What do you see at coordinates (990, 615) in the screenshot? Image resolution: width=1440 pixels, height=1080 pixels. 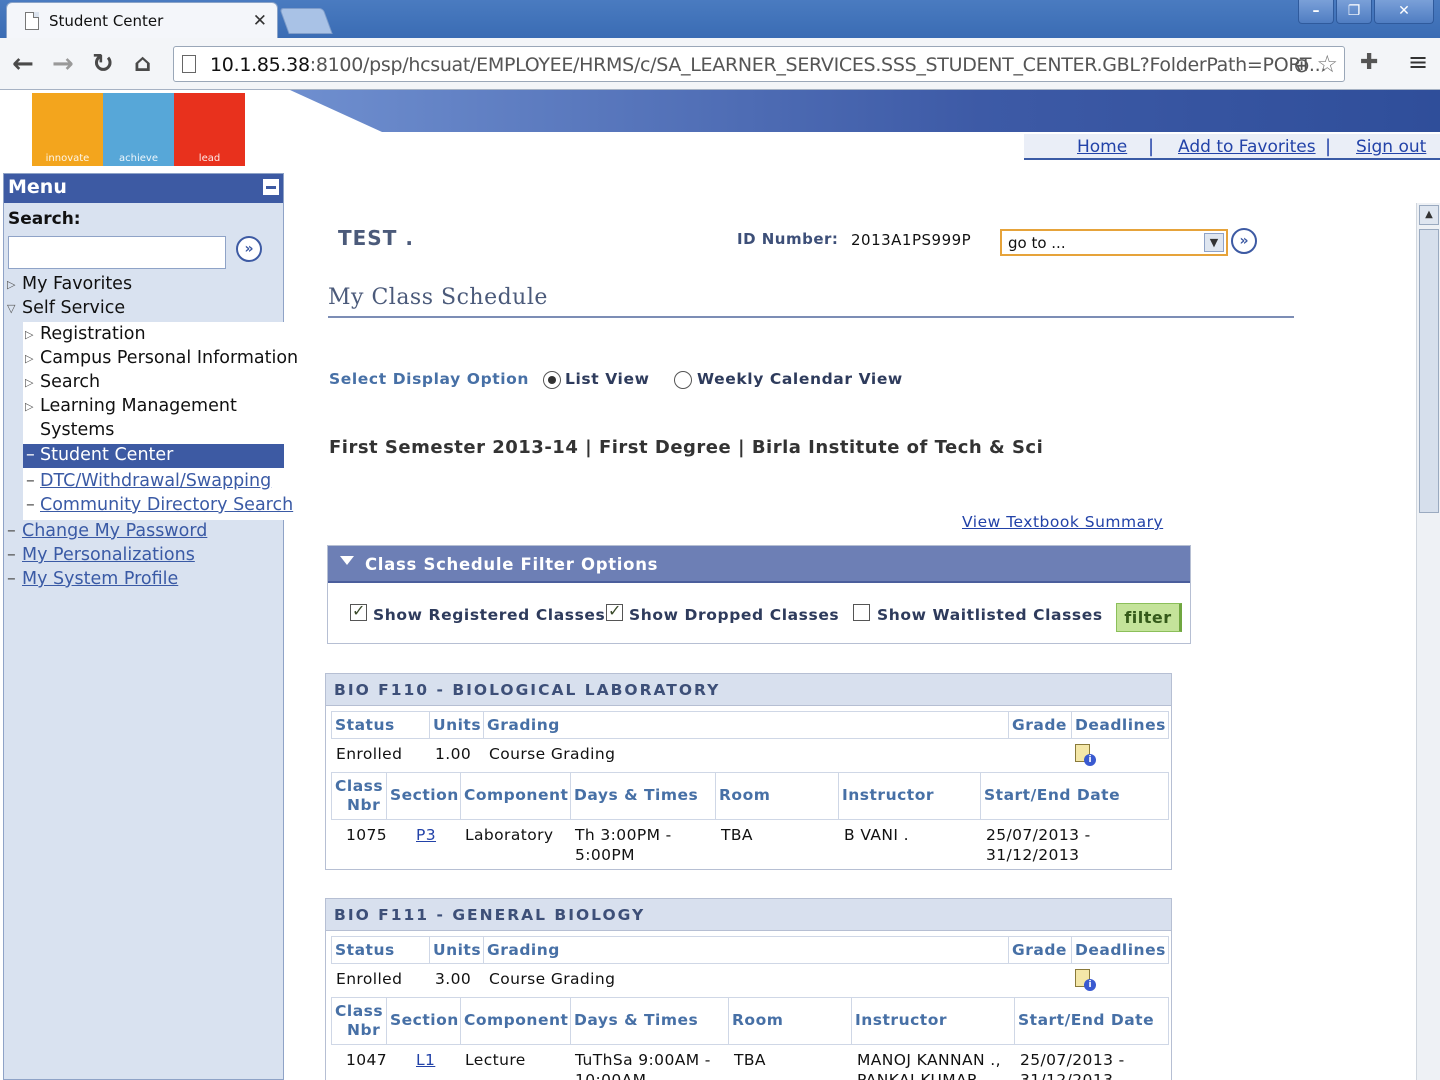 I see `show-waitlisted-label: Show Waitlisted Classes` at bounding box center [990, 615].